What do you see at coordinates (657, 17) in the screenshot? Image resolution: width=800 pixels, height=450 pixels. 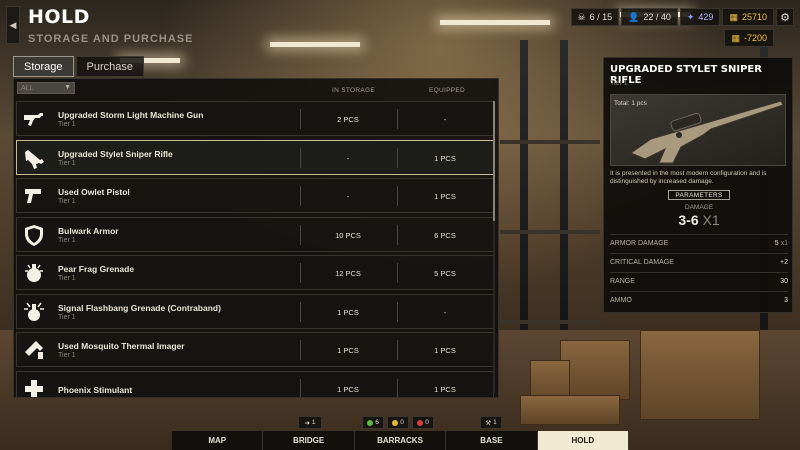 I see `personnel-value: 22 / 40` at bounding box center [657, 17].